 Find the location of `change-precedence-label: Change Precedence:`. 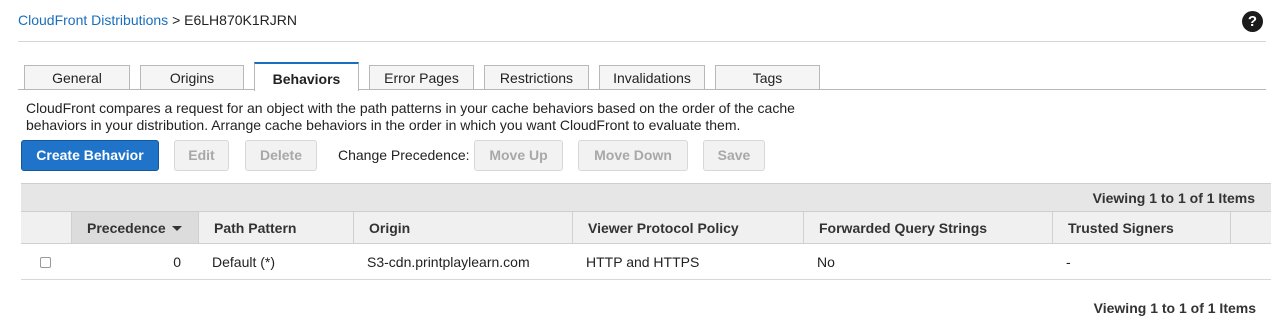

change-precedence-label: Change Precedence: is located at coordinates (404, 155).